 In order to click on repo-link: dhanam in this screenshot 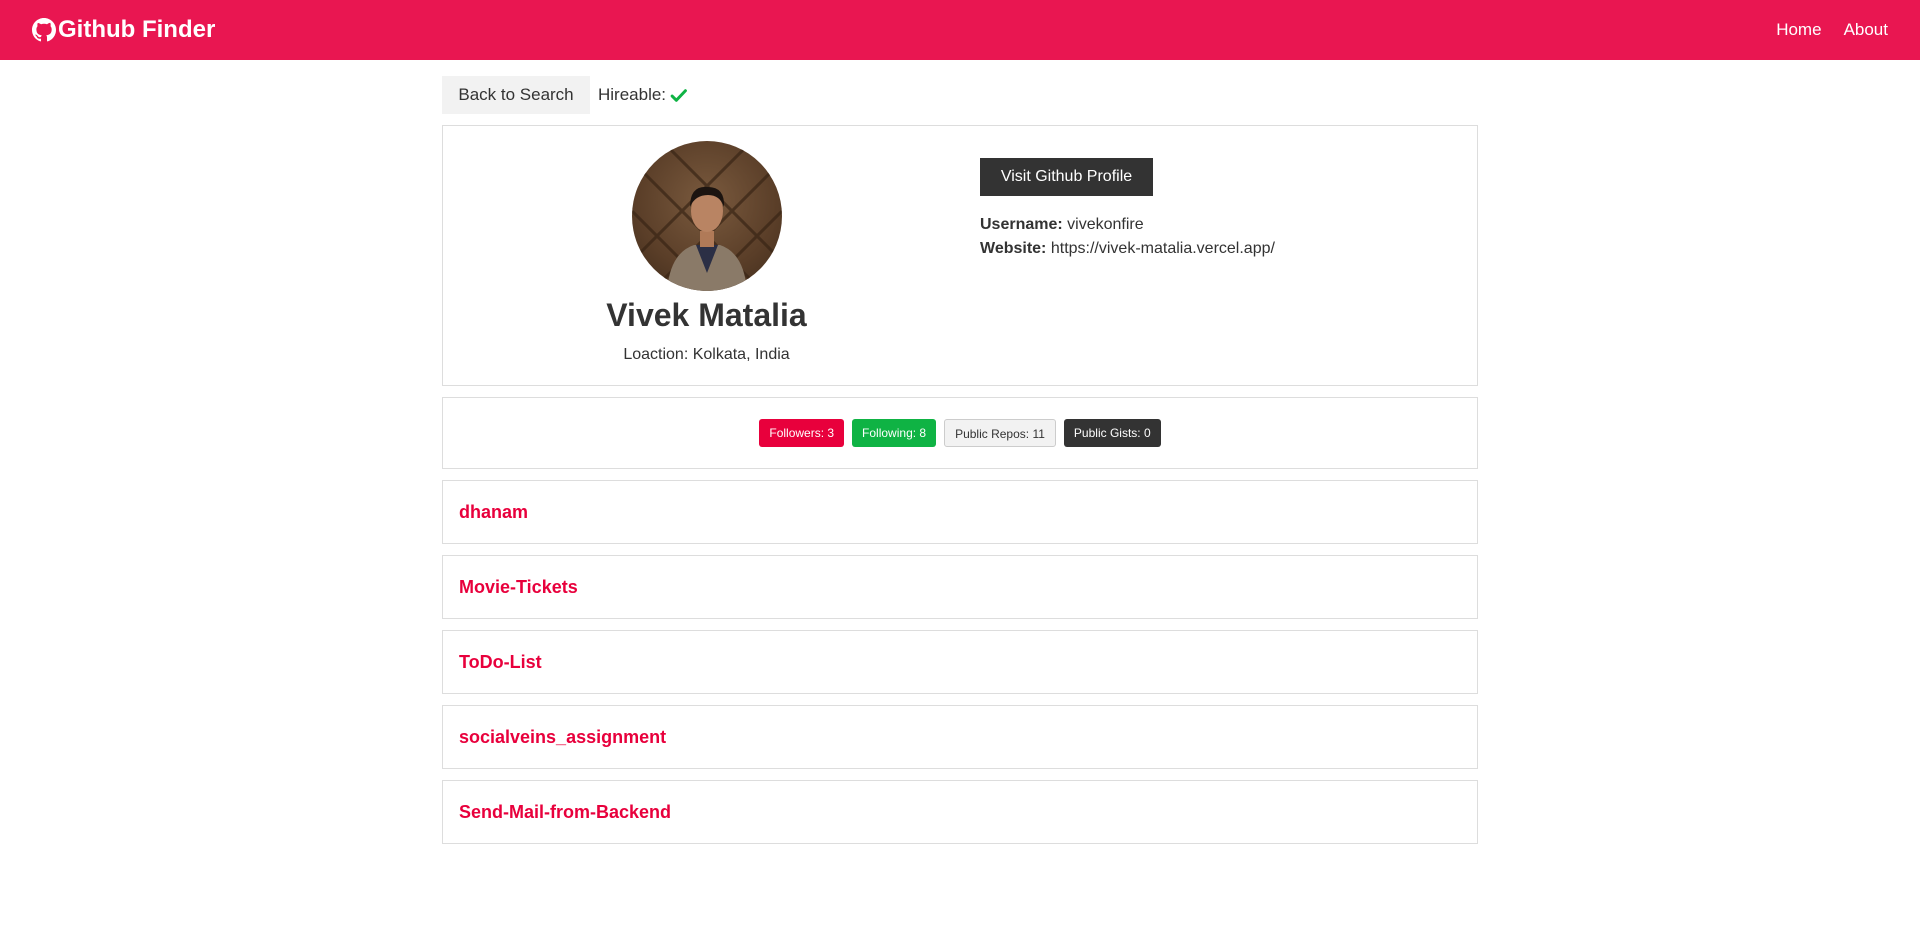, I will do `click(493, 512)`.